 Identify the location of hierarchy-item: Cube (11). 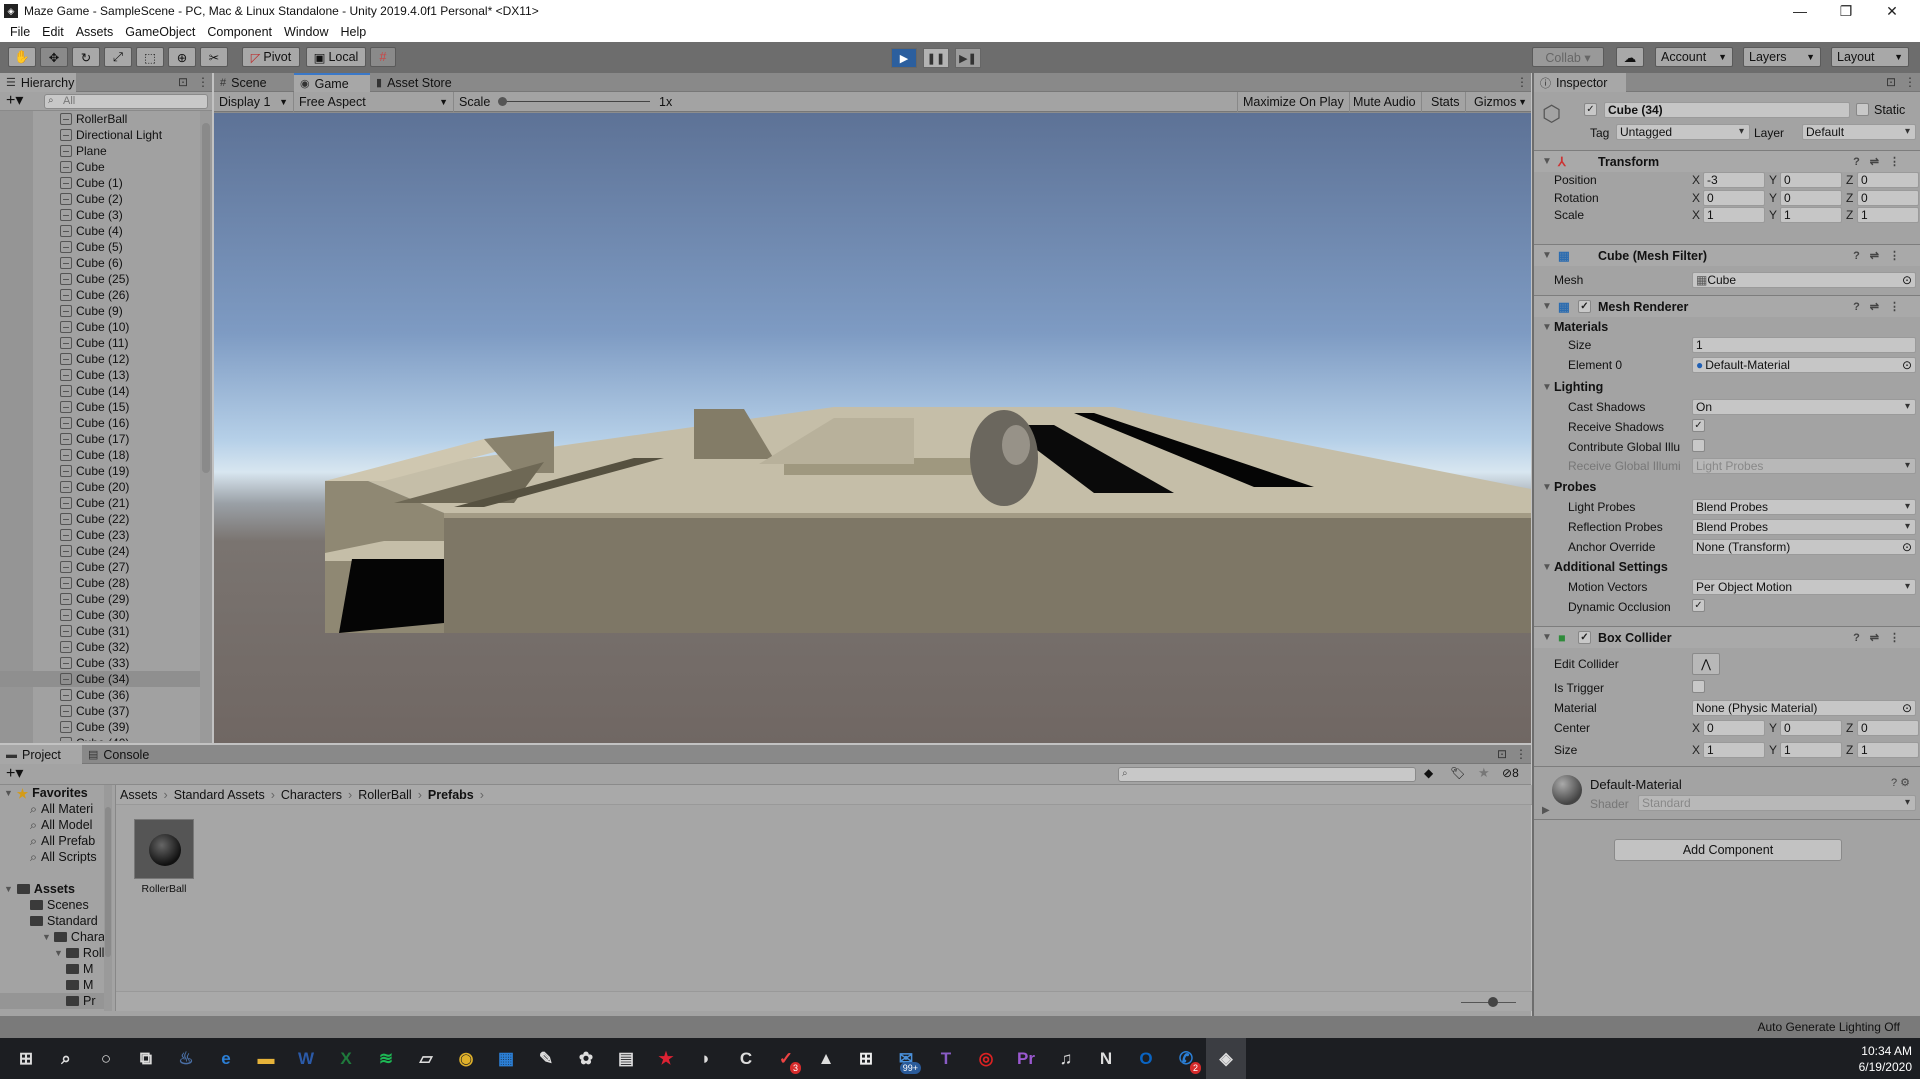
(100, 343).